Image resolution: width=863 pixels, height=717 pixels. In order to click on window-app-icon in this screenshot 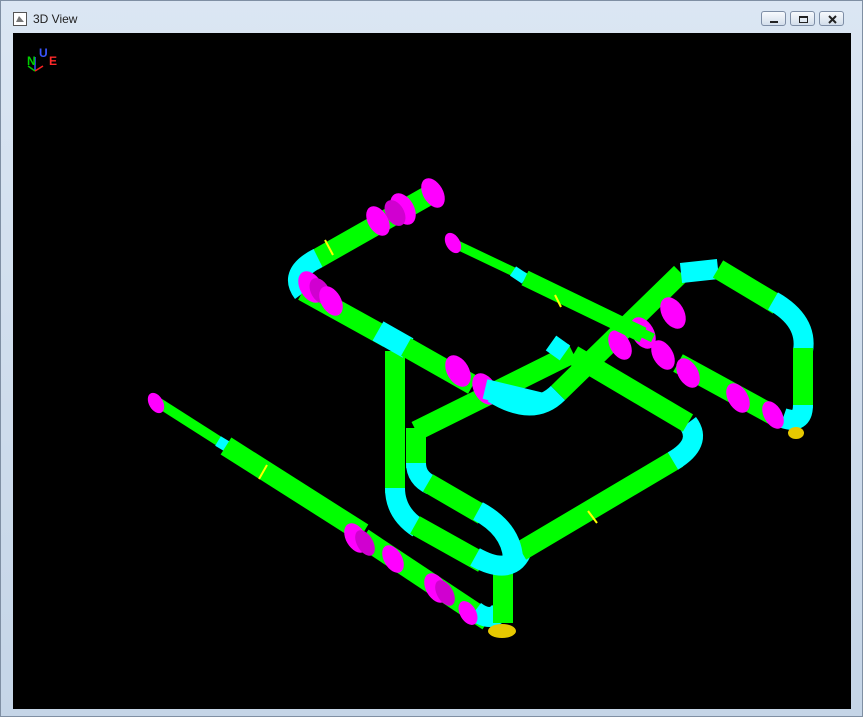, I will do `click(20, 19)`.